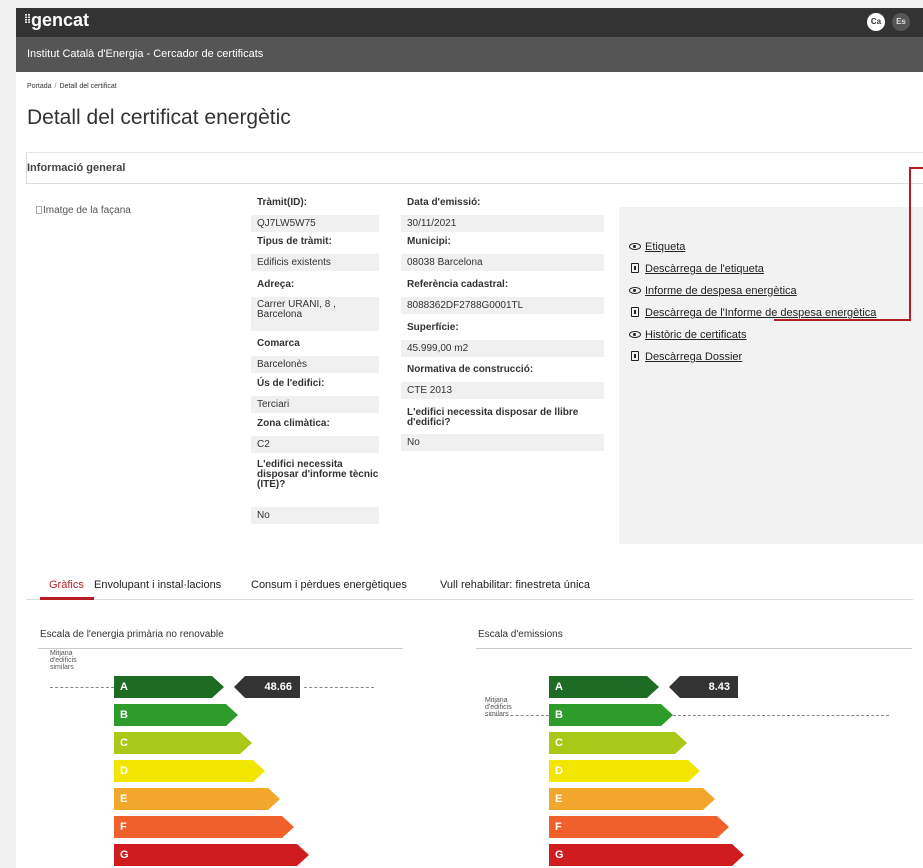  What do you see at coordinates (56, 20) in the screenshot?
I see `gencat-logo: ⁞⁞gencat` at bounding box center [56, 20].